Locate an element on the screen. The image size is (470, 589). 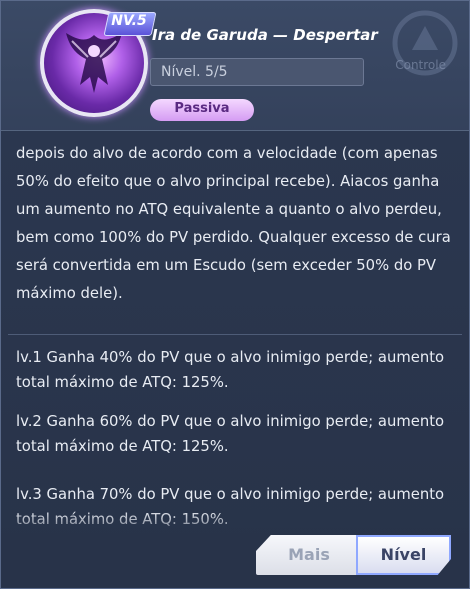
level-field: Nível. 5/5 is located at coordinates (257, 72).